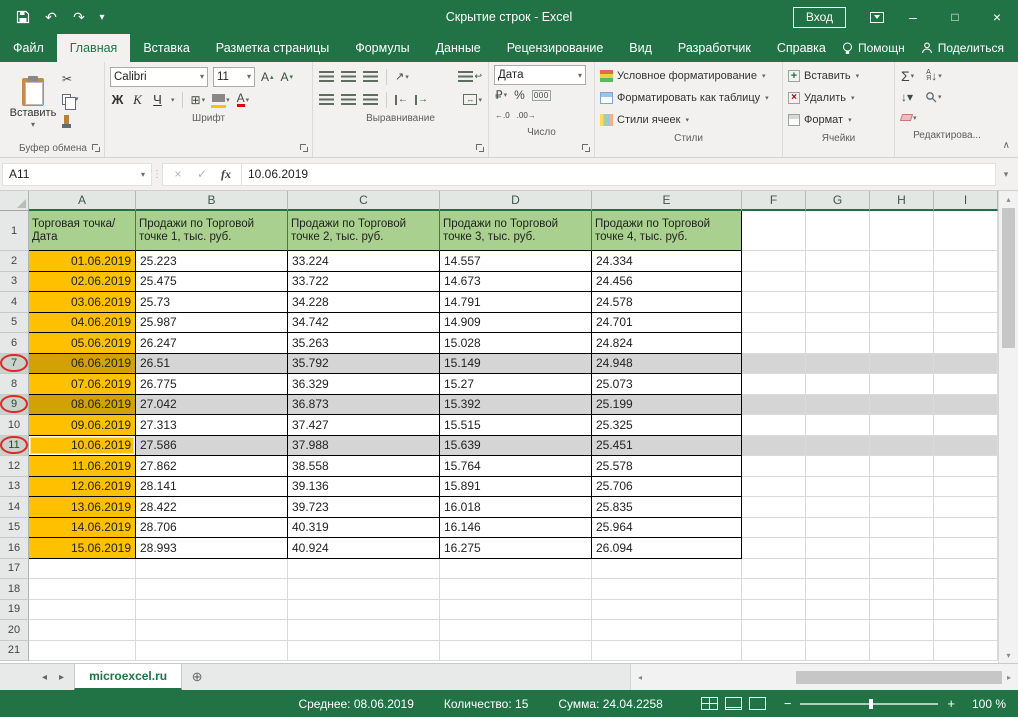 This screenshot has width=1018, height=717. Describe the element at coordinates (14, 589) in the screenshot. I see `row-header-18: 18` at that location.